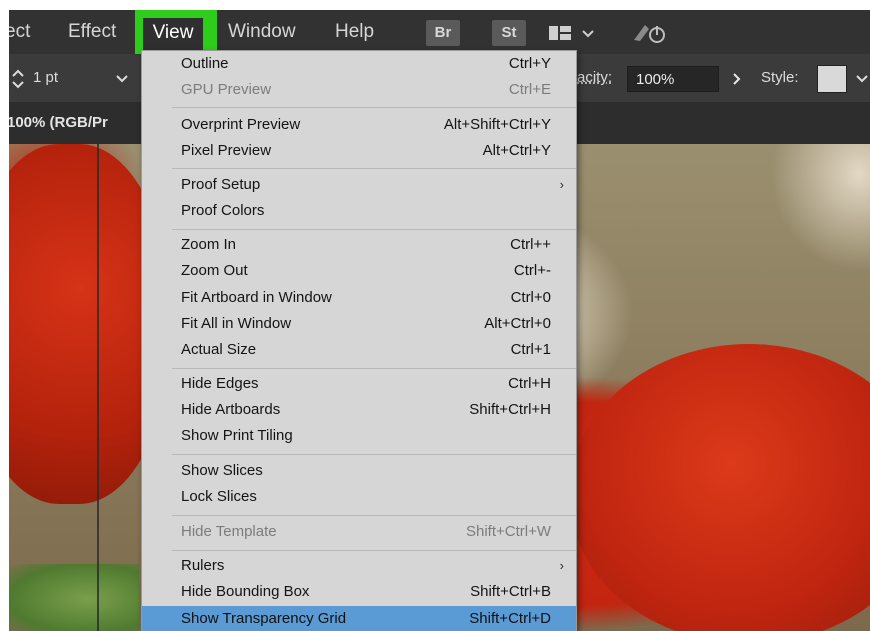  What do you see at coordinates (579, 33) in the screenshot?
I see `workspace-layout-icon` at bounding box center [579, 33].